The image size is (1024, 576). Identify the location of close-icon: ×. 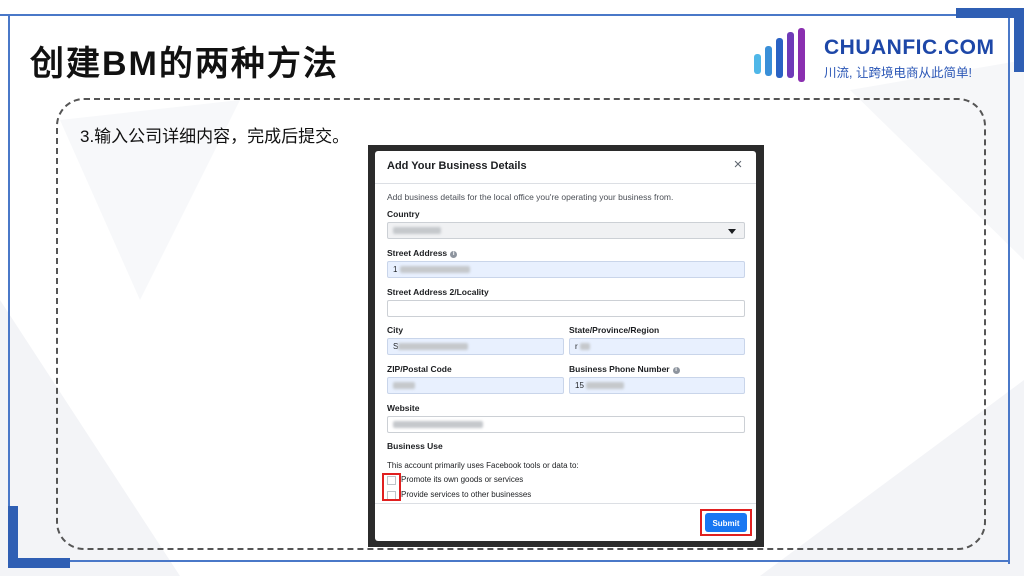
(738, 165).